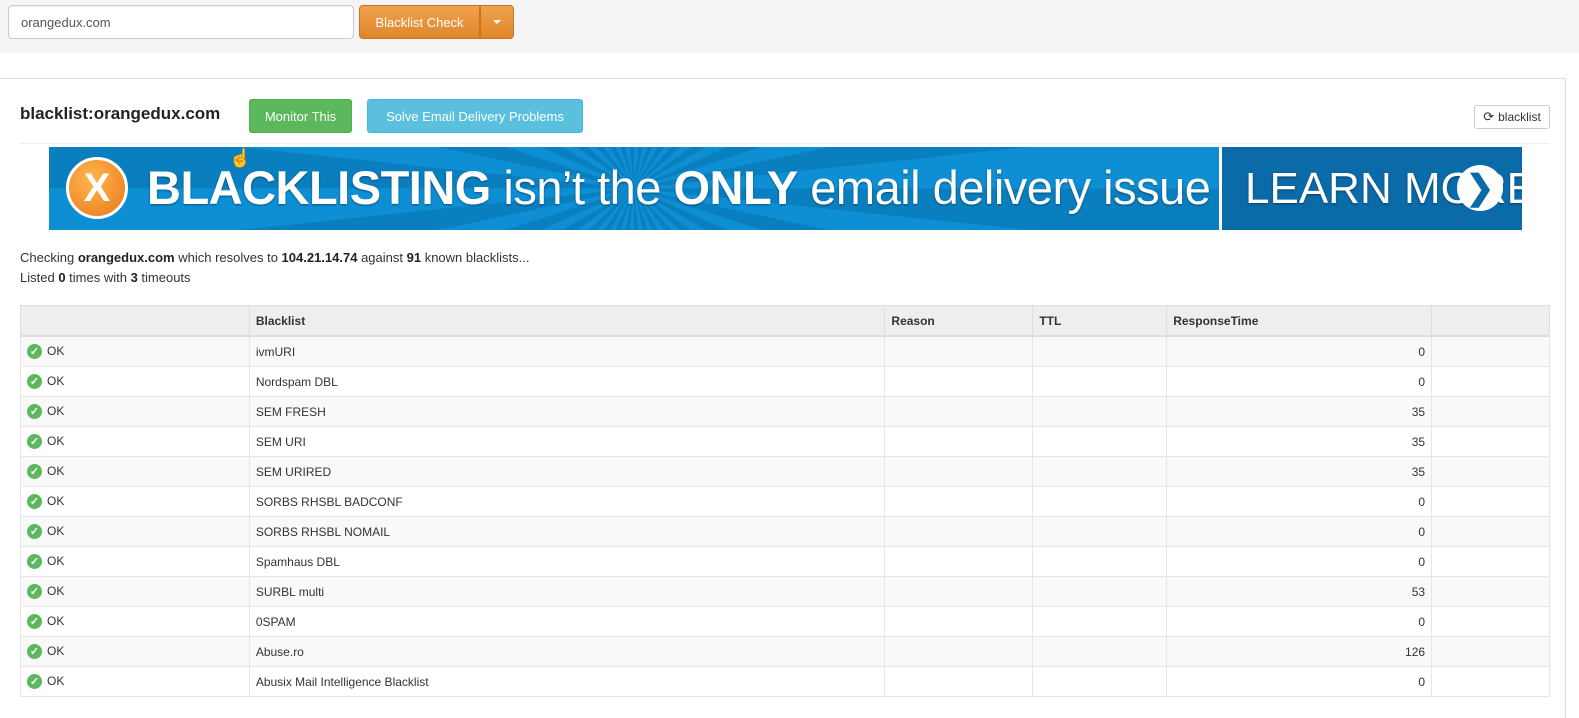 The image size is (1579, 718). Describe the element at coordinates (1490, 321) in the screenshot. I see `col-extra` at that location.